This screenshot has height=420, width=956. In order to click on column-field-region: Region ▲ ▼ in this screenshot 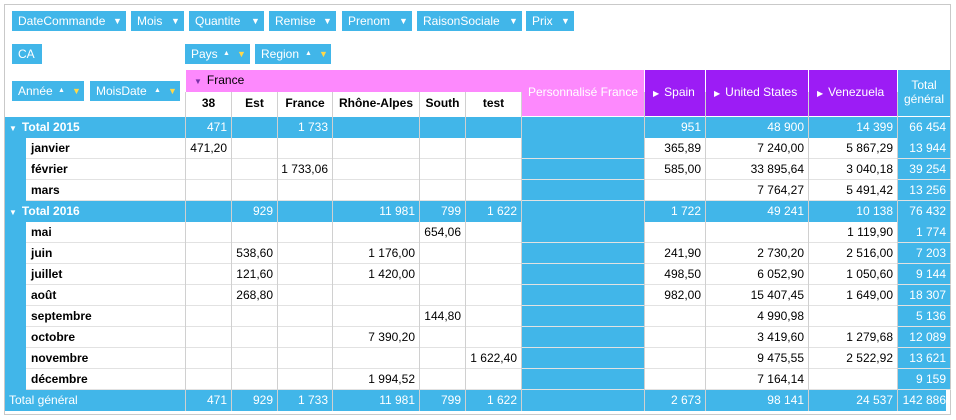, I will do `click(293, 54)`.